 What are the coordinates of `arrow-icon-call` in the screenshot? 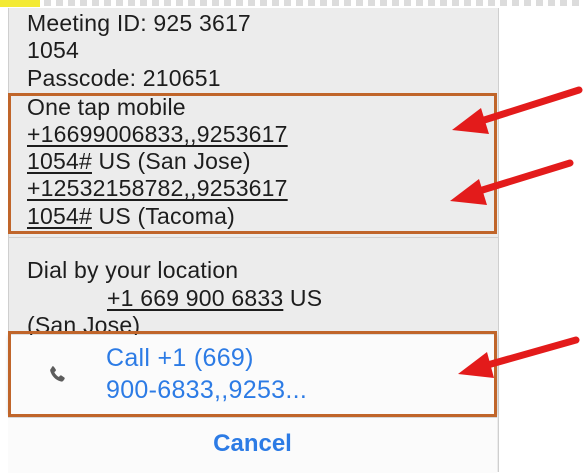 It's located at (519, 357).